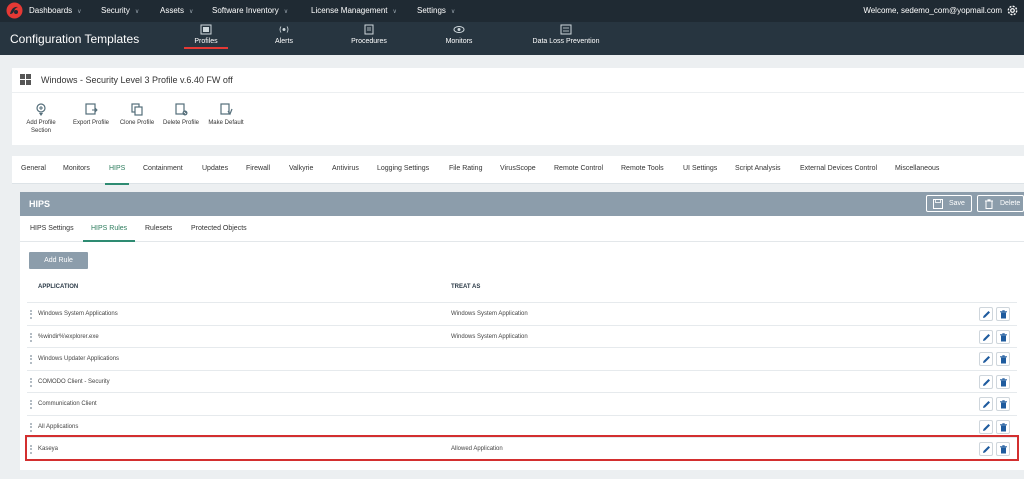  Describe the element at coordinates (74, 381) in the screenshot. I see `application-cell: COMODO Client - Security` at that location.